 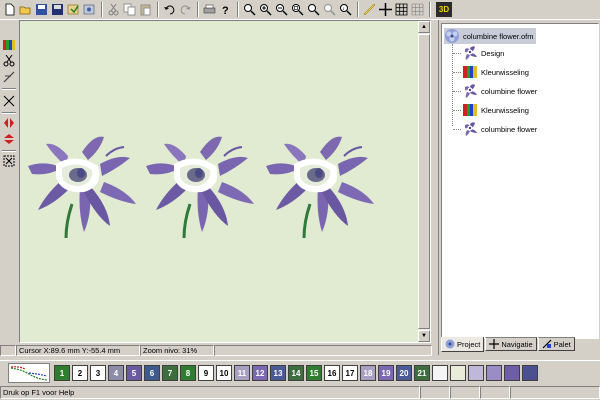 What do you see at coordinates (556, 344) in the screenshot?
I see `tab-palet: Palet` at bounding box center [556, 344].